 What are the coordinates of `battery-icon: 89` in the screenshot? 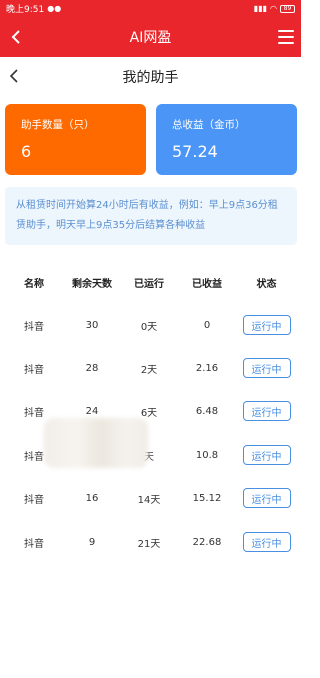 It's located at (287, 8).